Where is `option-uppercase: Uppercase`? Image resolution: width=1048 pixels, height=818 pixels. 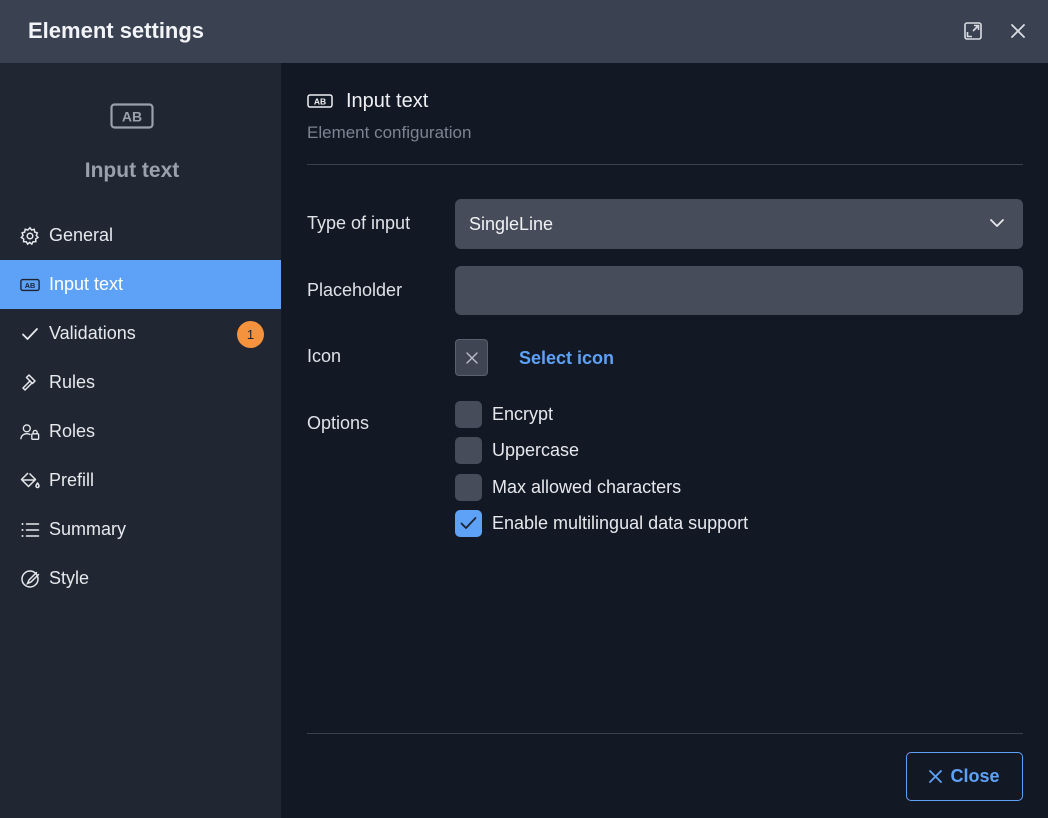 option-uppercase: Uppercase is located at coordinates (517, 450).